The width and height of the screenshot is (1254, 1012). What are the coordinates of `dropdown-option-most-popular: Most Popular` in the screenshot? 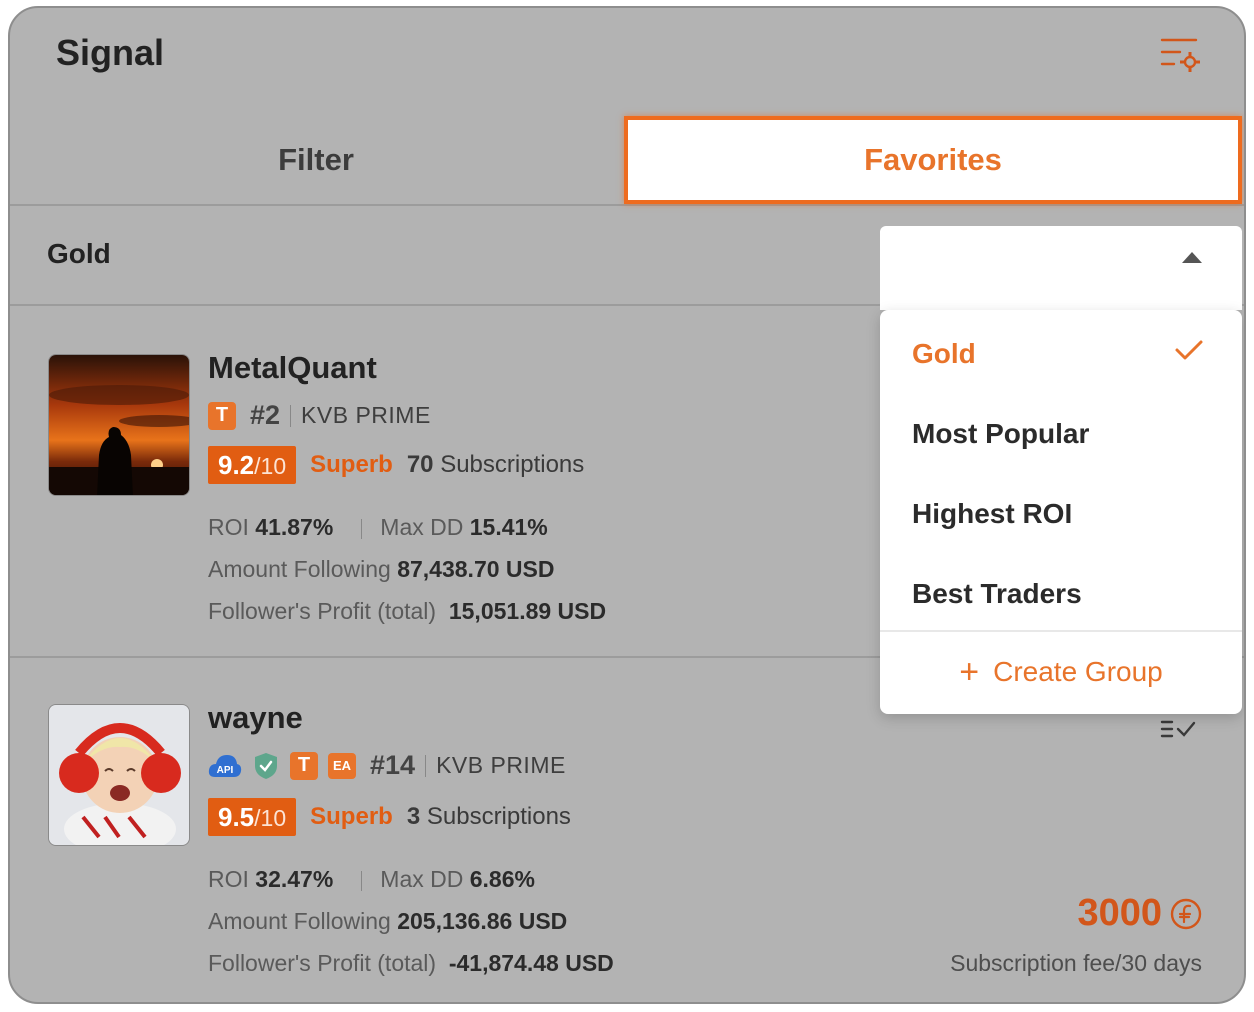 It's located at (1000, 434).